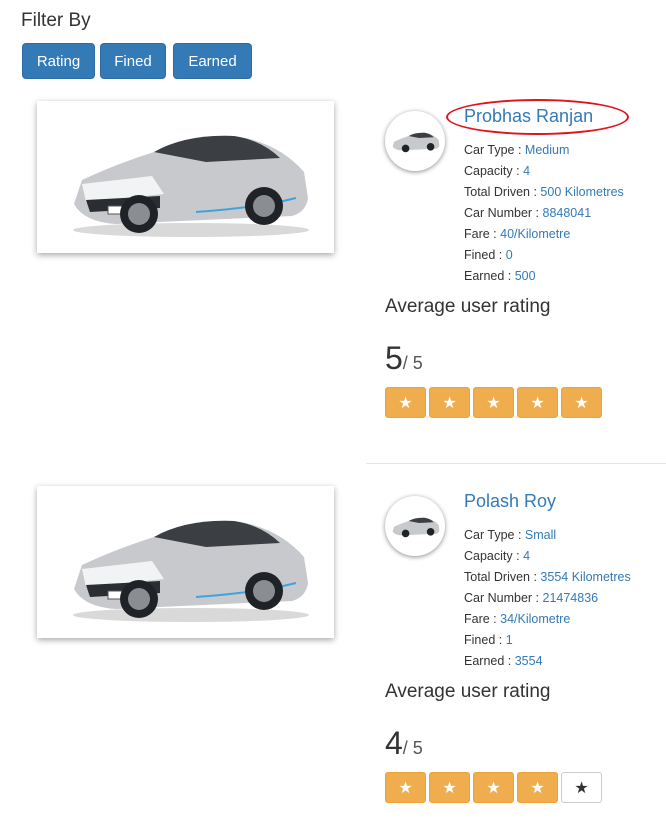 This screenshot has height=830, width=666. What do you see at coordinates (567, 213) in the screenshot?
I see `detail-value: 8848041` at bounding box center [567, 213].